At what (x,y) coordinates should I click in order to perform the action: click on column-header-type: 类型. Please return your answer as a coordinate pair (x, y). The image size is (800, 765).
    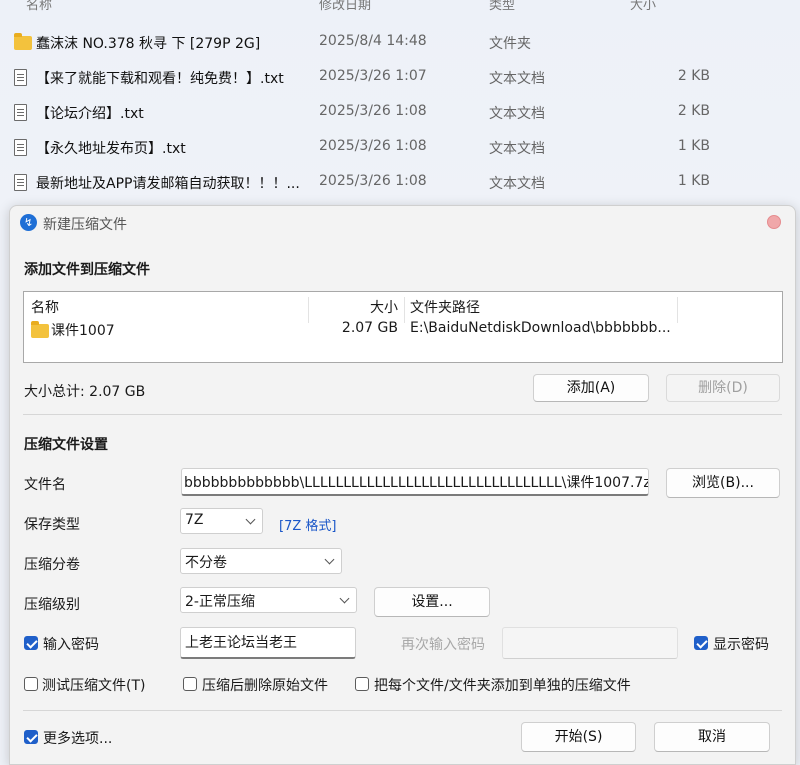
    Looking at the image, I should click on (502, 6).